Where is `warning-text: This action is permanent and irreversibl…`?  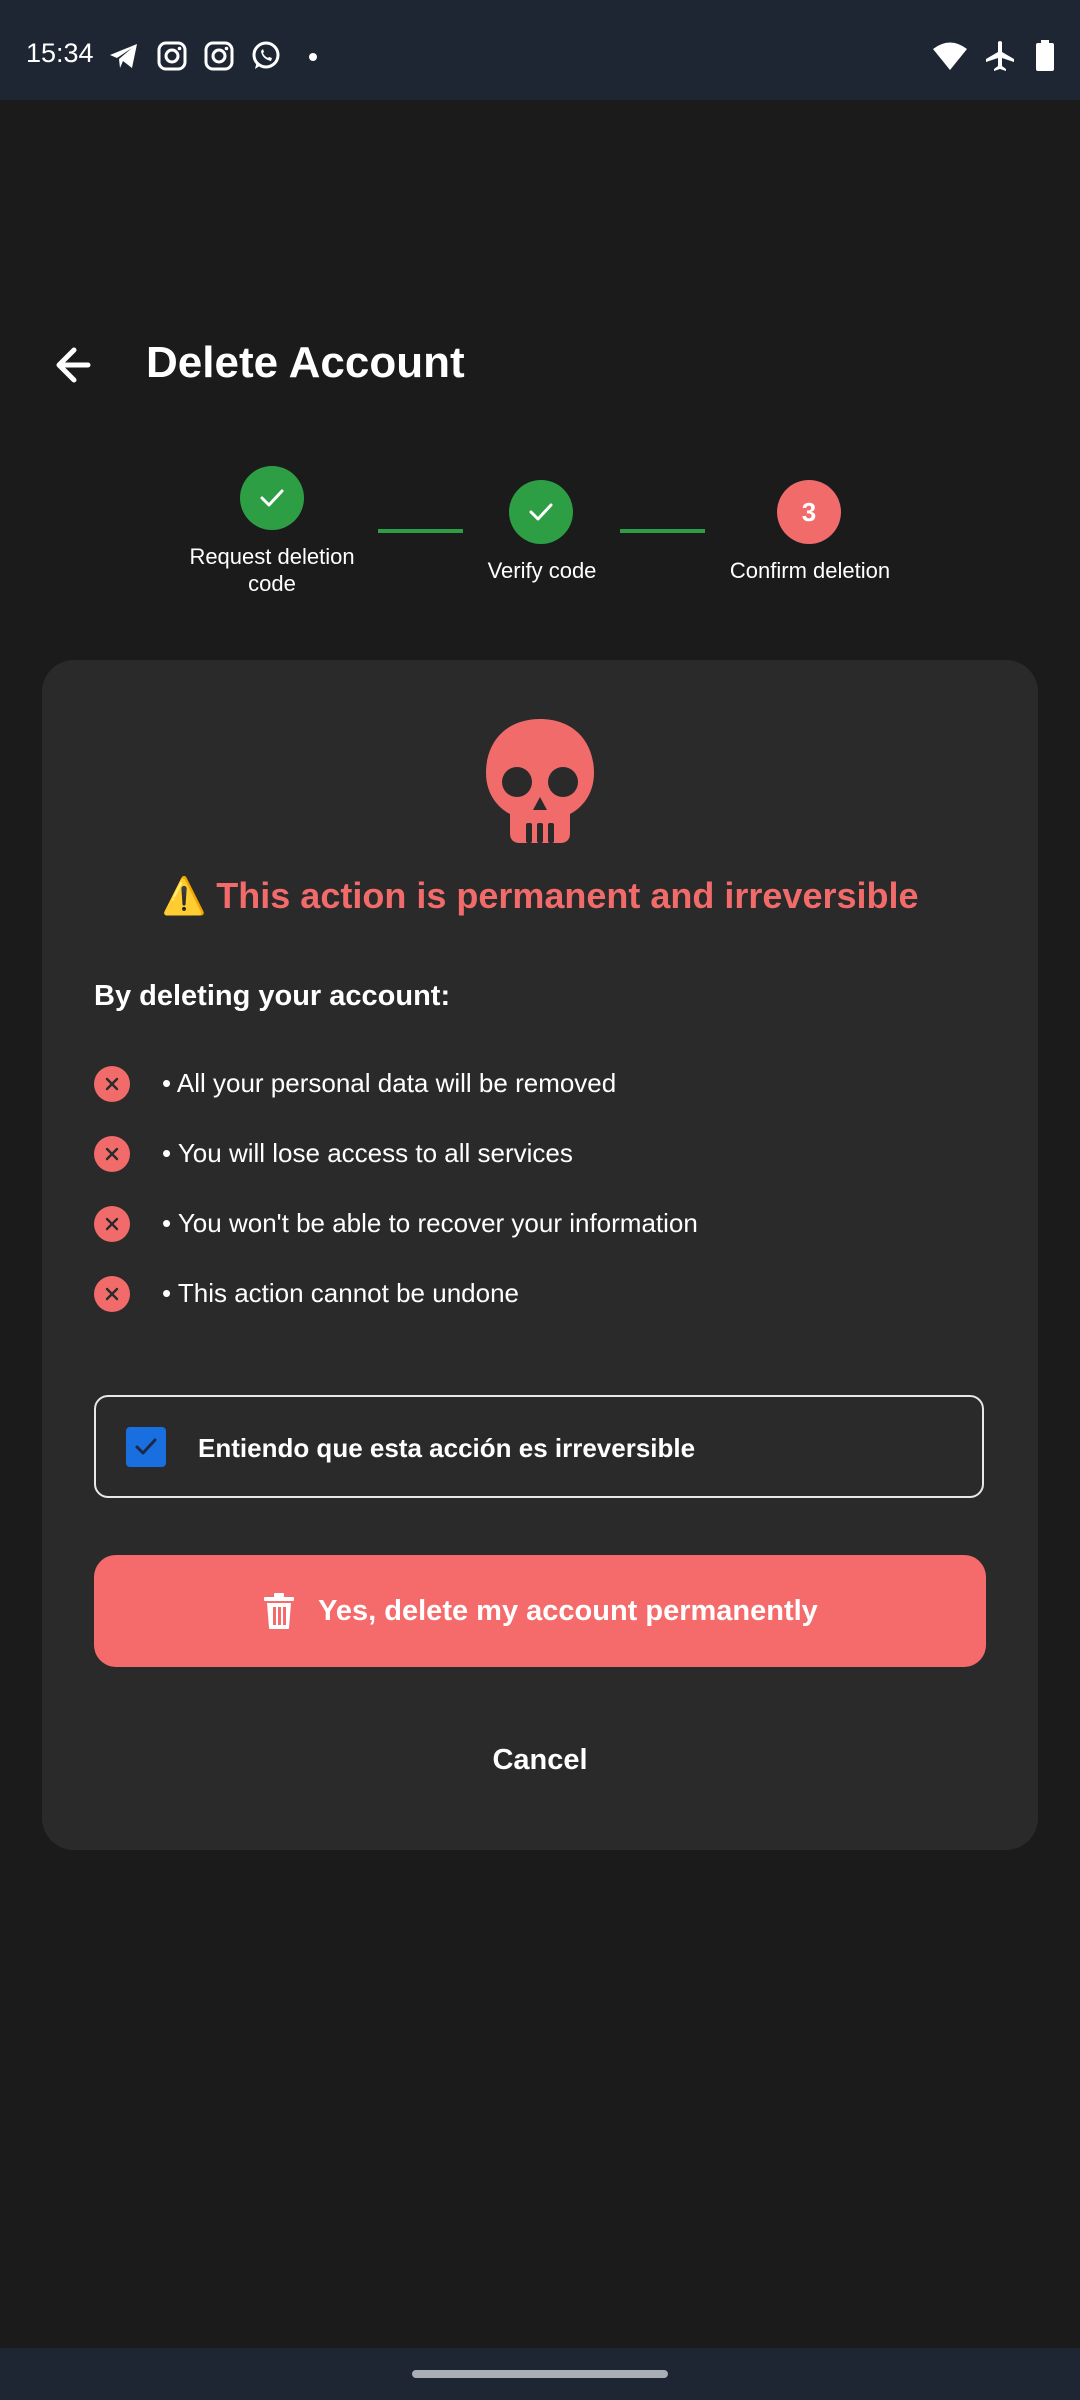
warning-text: This action is permanent and irreversibl… is located at coordinates (567, 895).